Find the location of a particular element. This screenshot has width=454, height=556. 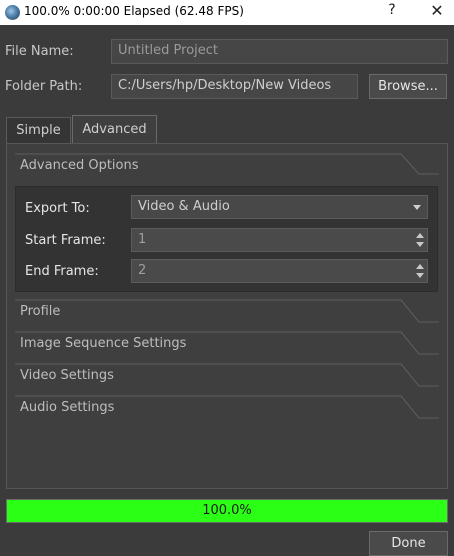

done-button: Done is located at coordinates (408, 543).